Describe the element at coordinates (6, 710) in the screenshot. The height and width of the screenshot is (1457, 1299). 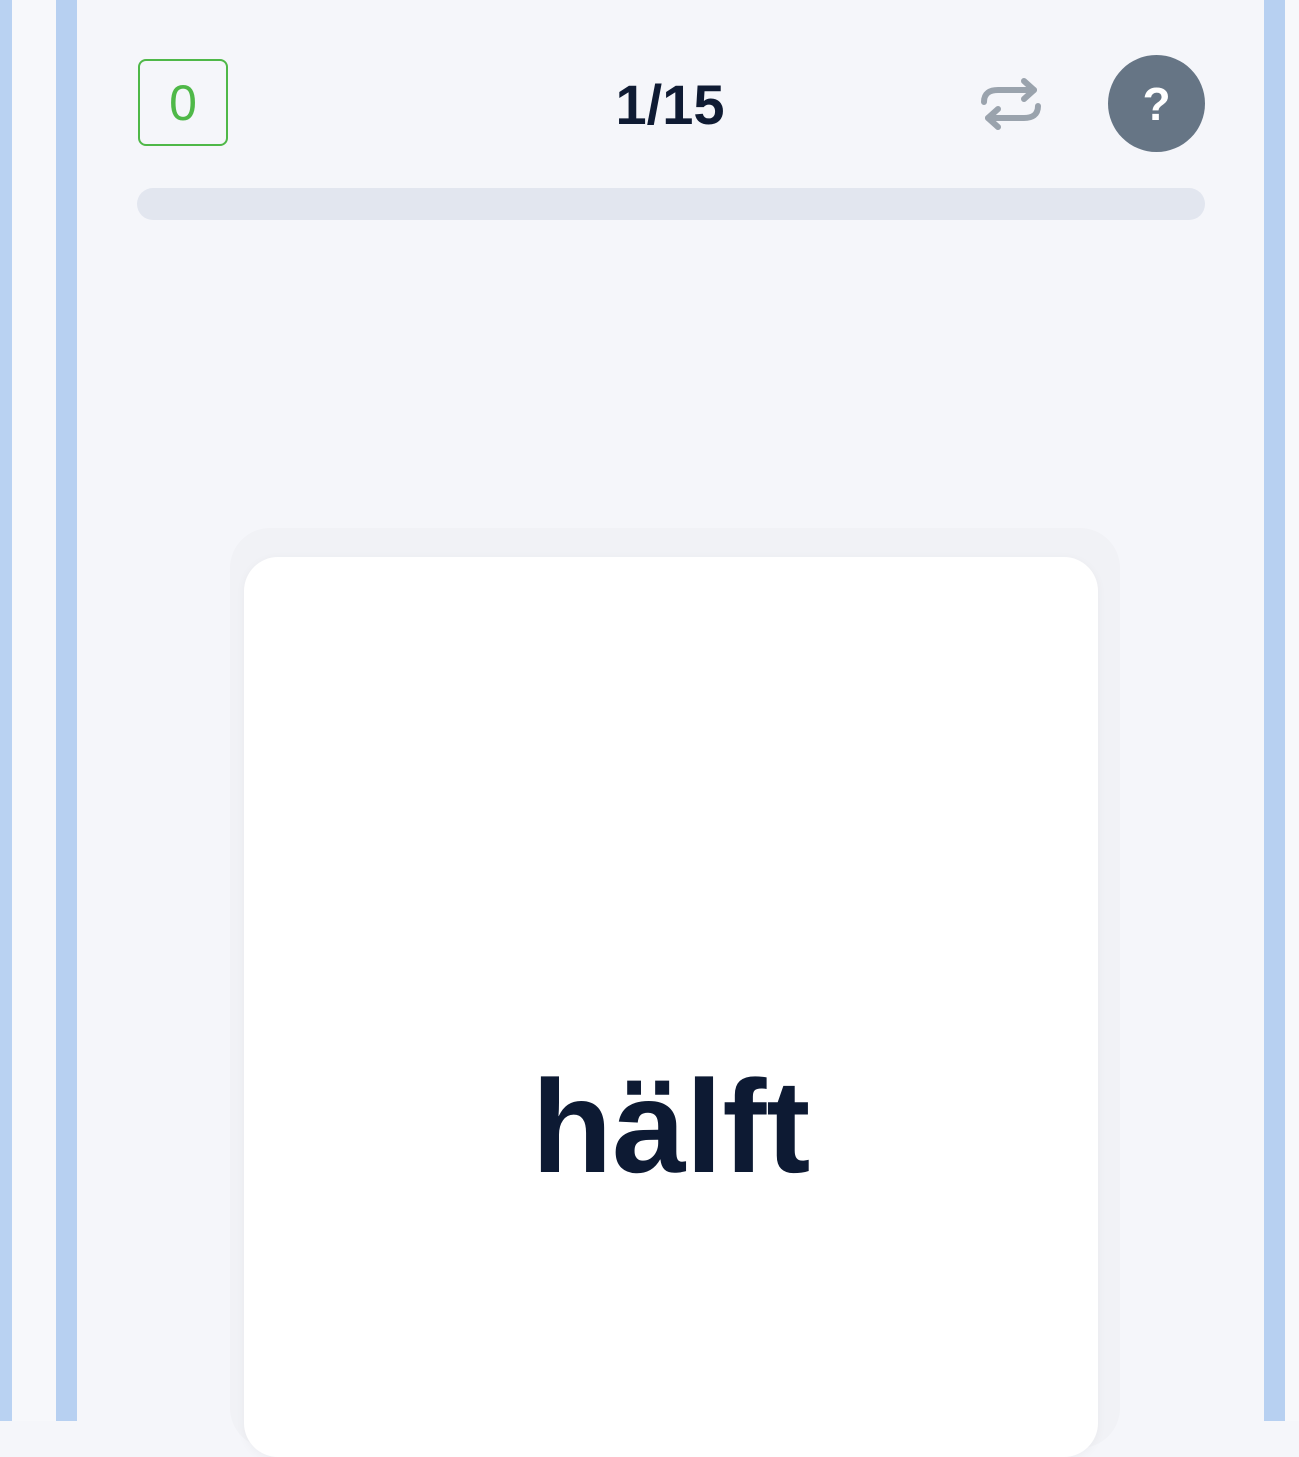
I see `outer-left-border` at that location.